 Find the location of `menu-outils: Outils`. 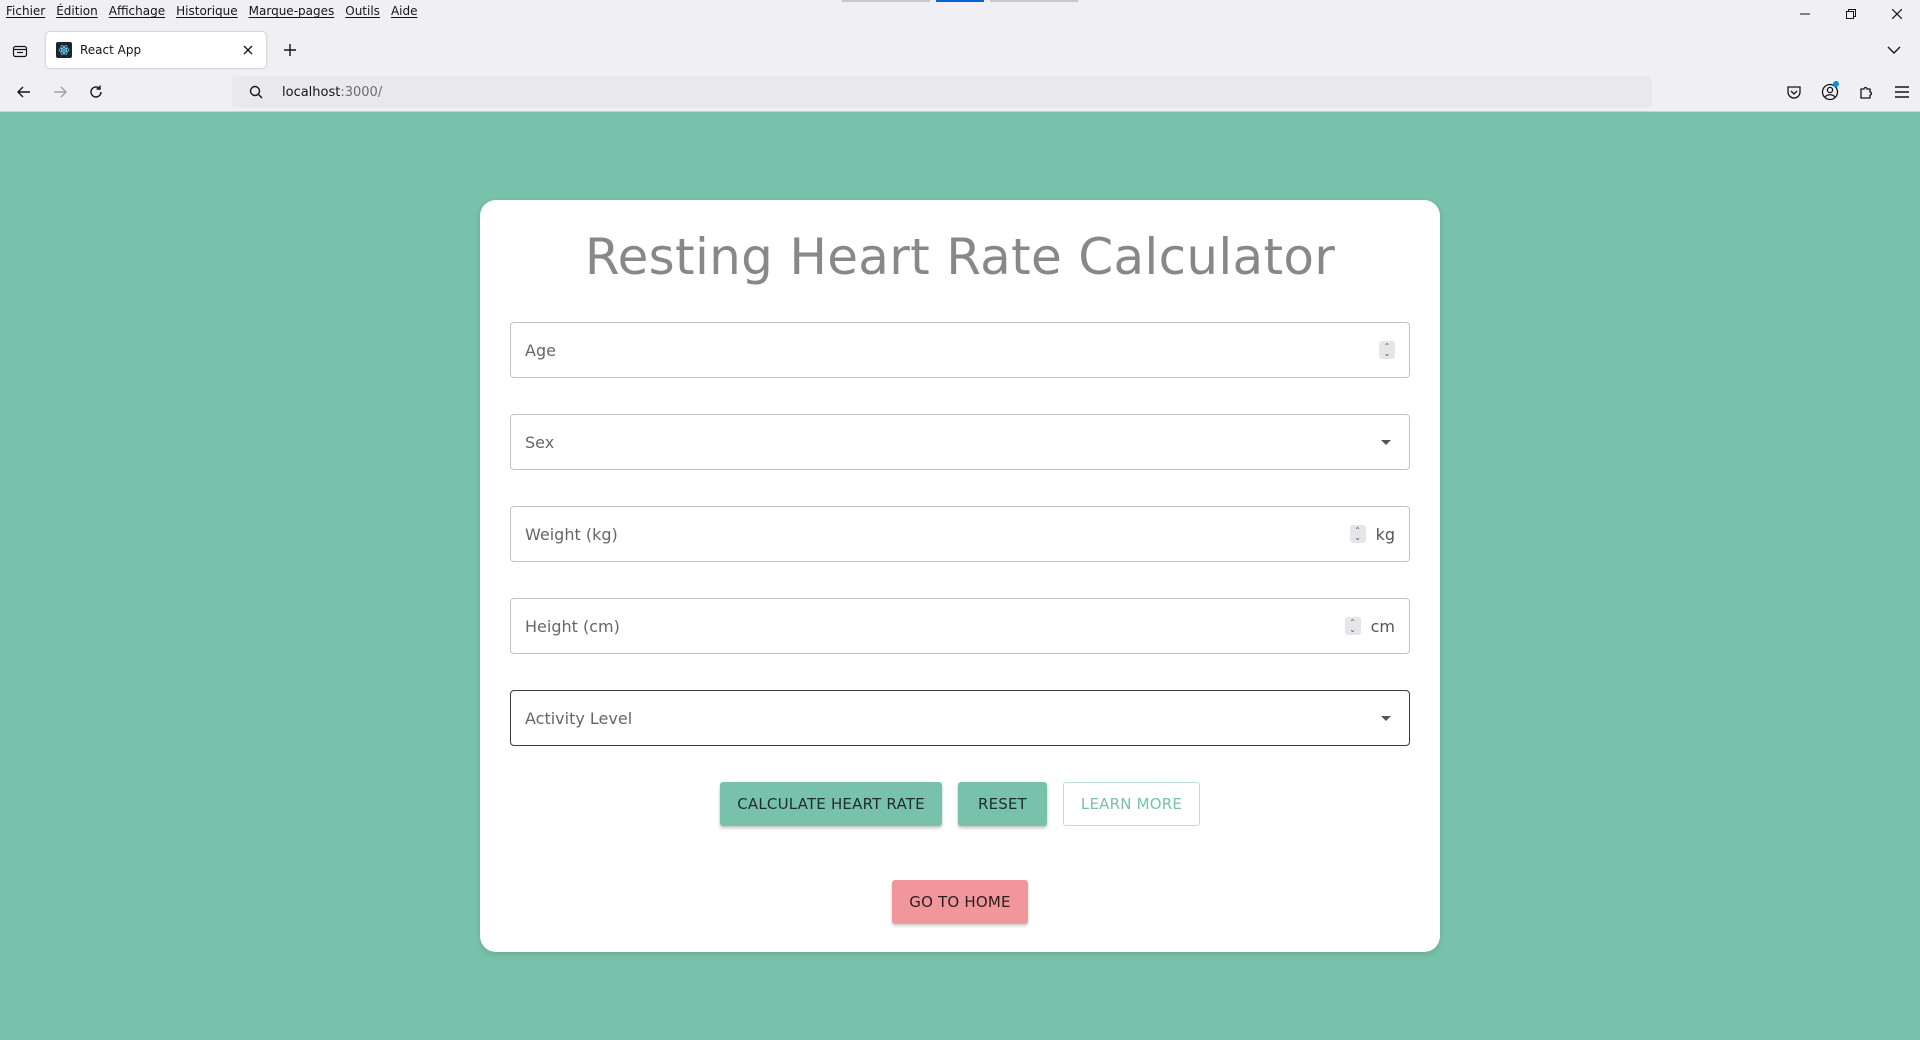

menu-outils: Outils is located at coordinates (362, 11).